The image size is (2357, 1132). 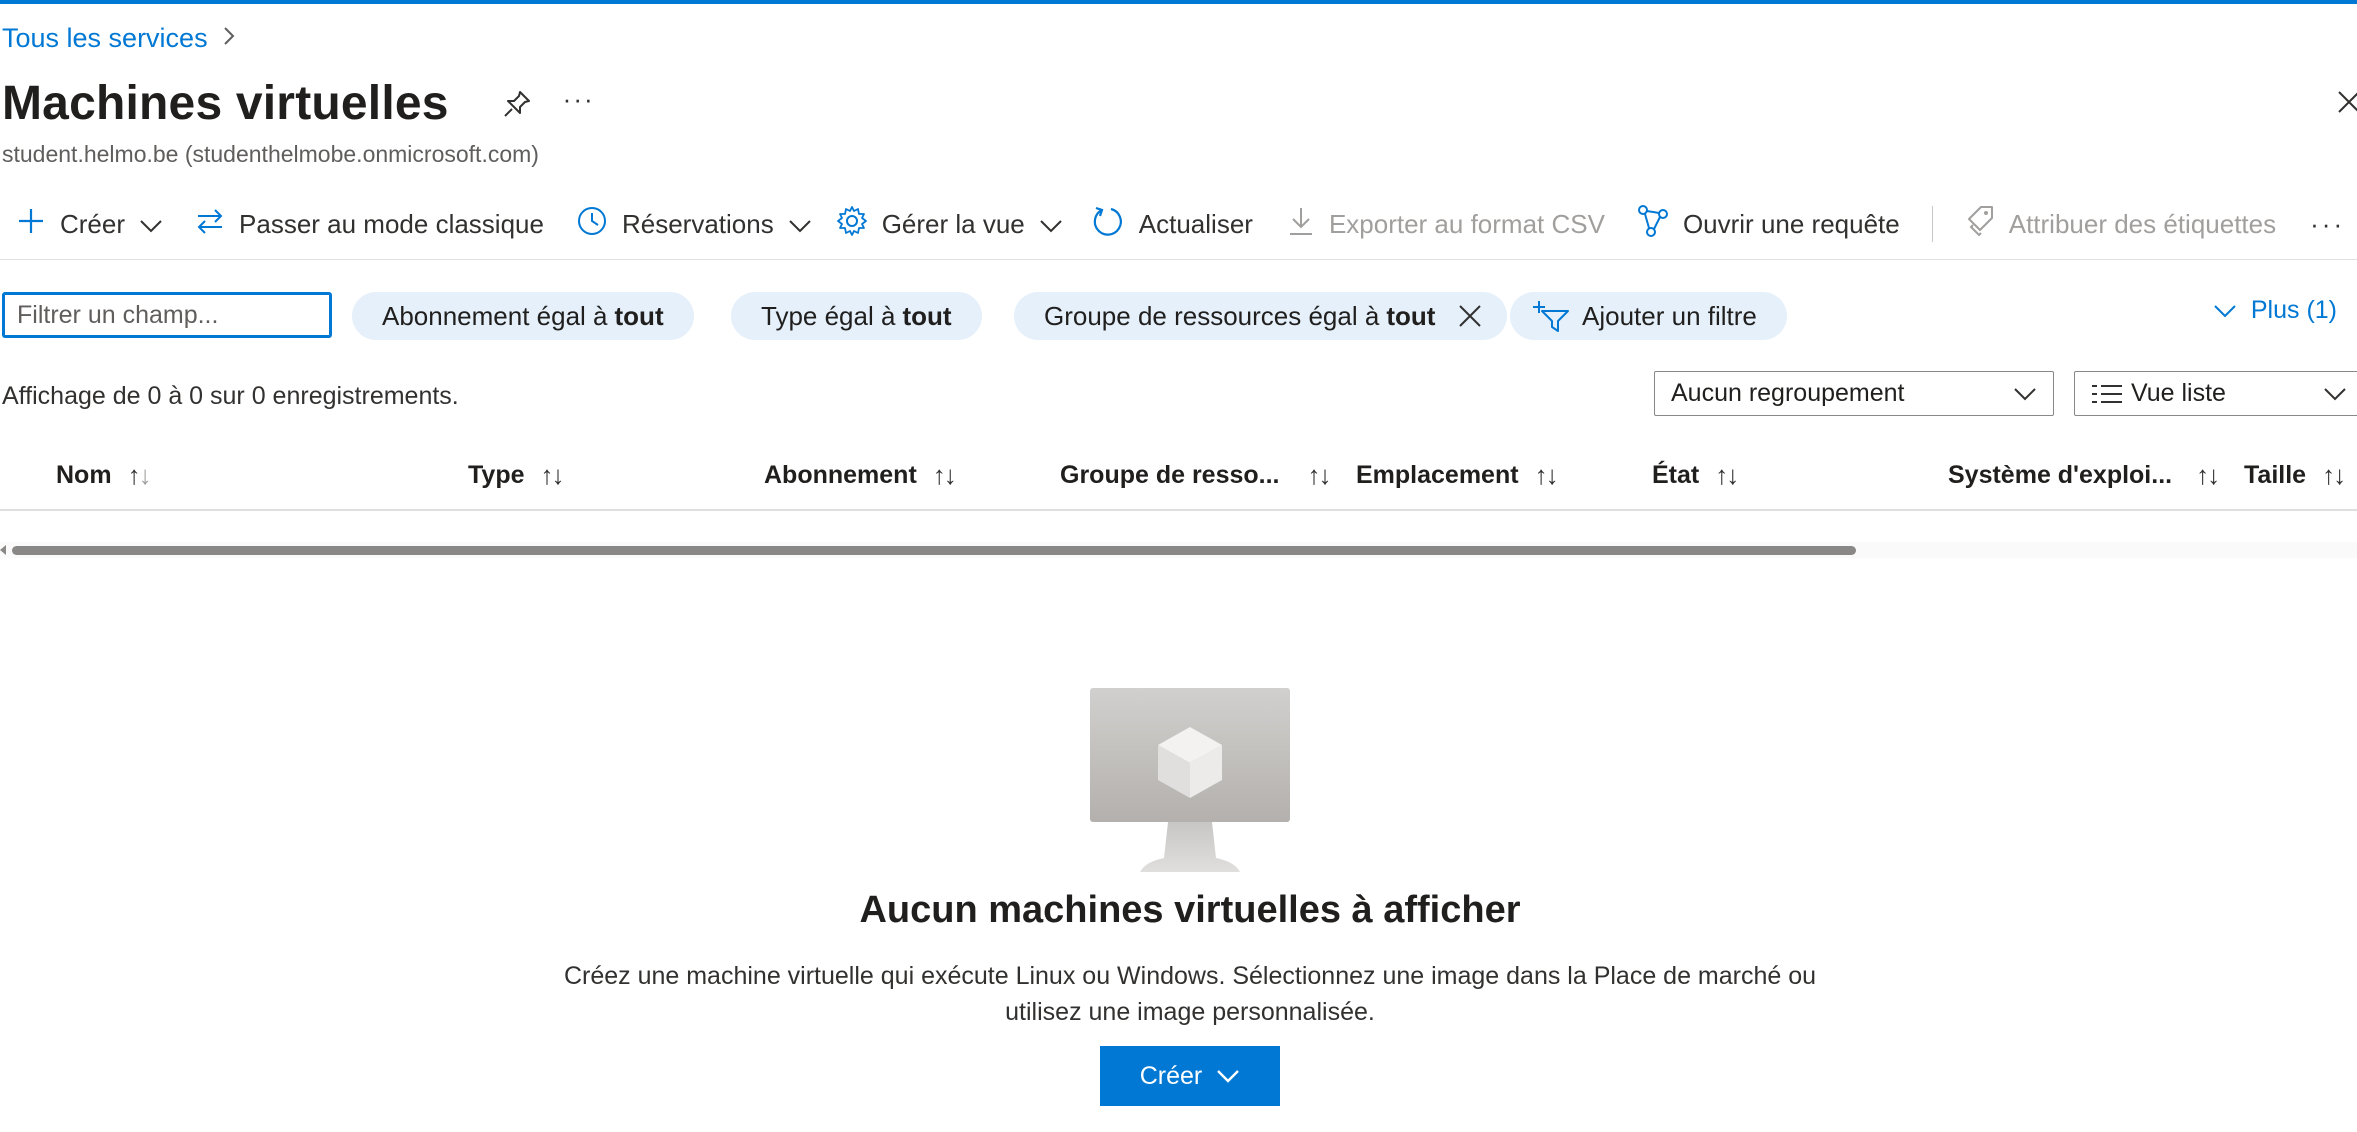 I want to click on pin-icon, so click(x=517, y=104).